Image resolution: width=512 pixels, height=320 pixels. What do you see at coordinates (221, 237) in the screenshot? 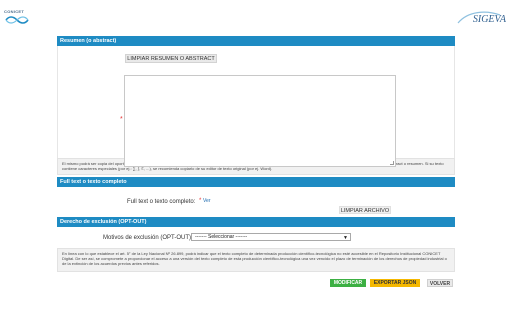
I see `optout-select-value: ------- Seleccionar -------` at bounding box center [221, 237].